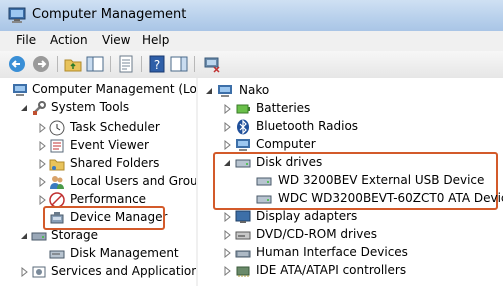  I want to click on users-icon, so click(57, 182).